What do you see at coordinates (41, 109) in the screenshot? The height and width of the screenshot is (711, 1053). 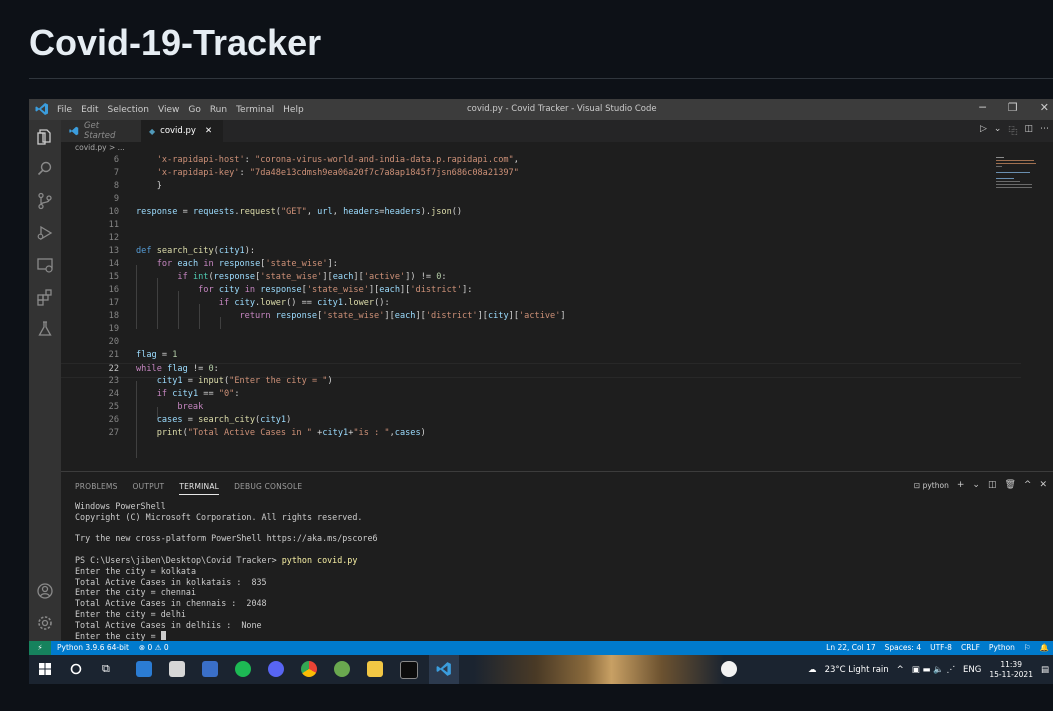 I see `vscode-logo-icon` at bounding box center [41, 109].